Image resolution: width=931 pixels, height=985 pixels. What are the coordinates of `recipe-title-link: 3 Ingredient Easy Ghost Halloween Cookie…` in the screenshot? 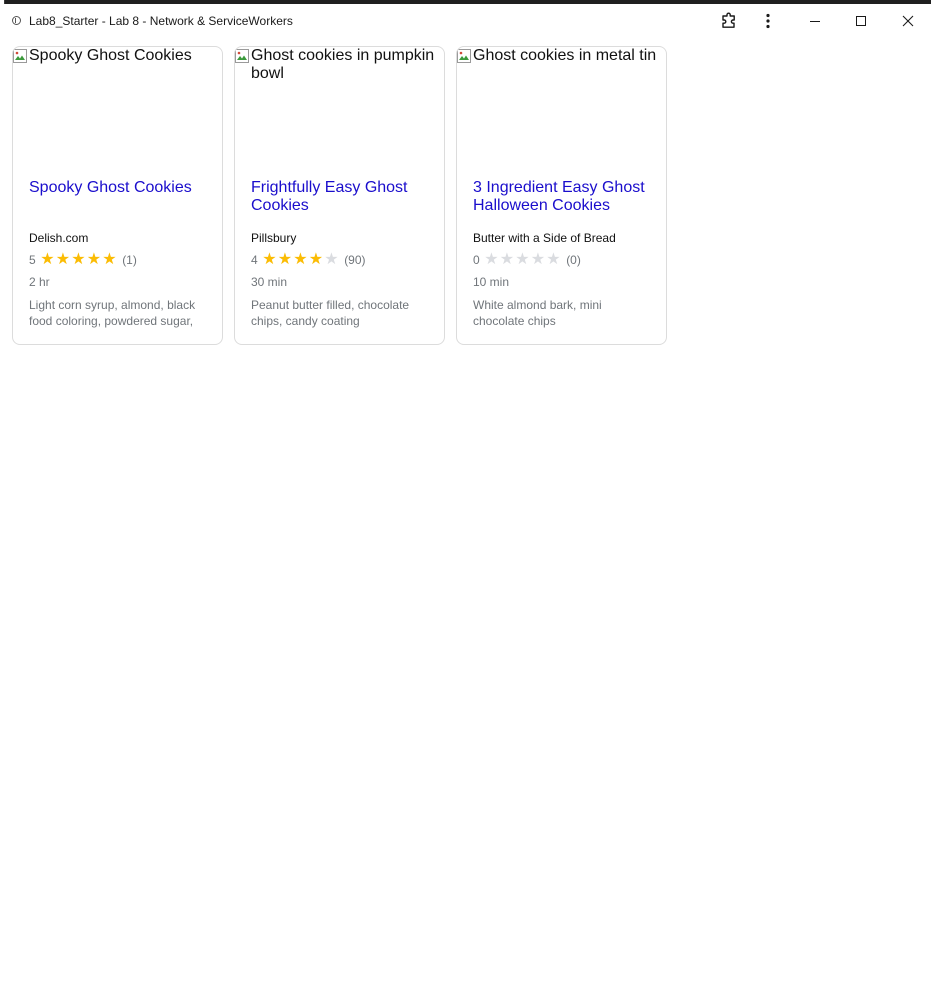 It's located at (563, 197).